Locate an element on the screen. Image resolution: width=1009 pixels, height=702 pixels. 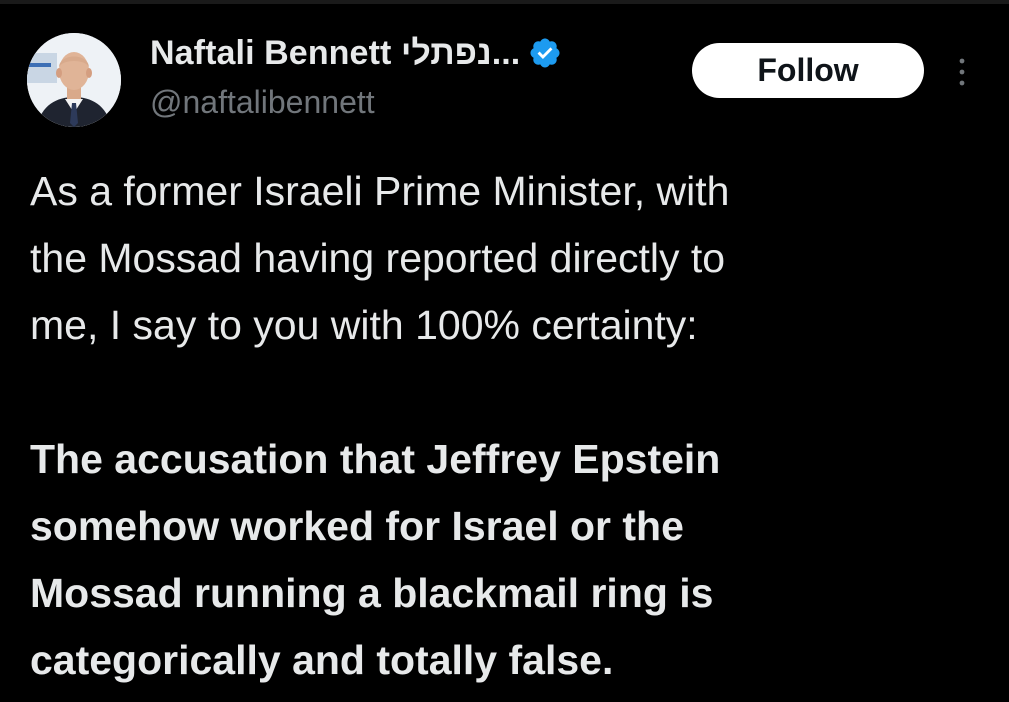
author-handle: @naftalibennett is located at coordinates (262, 102).